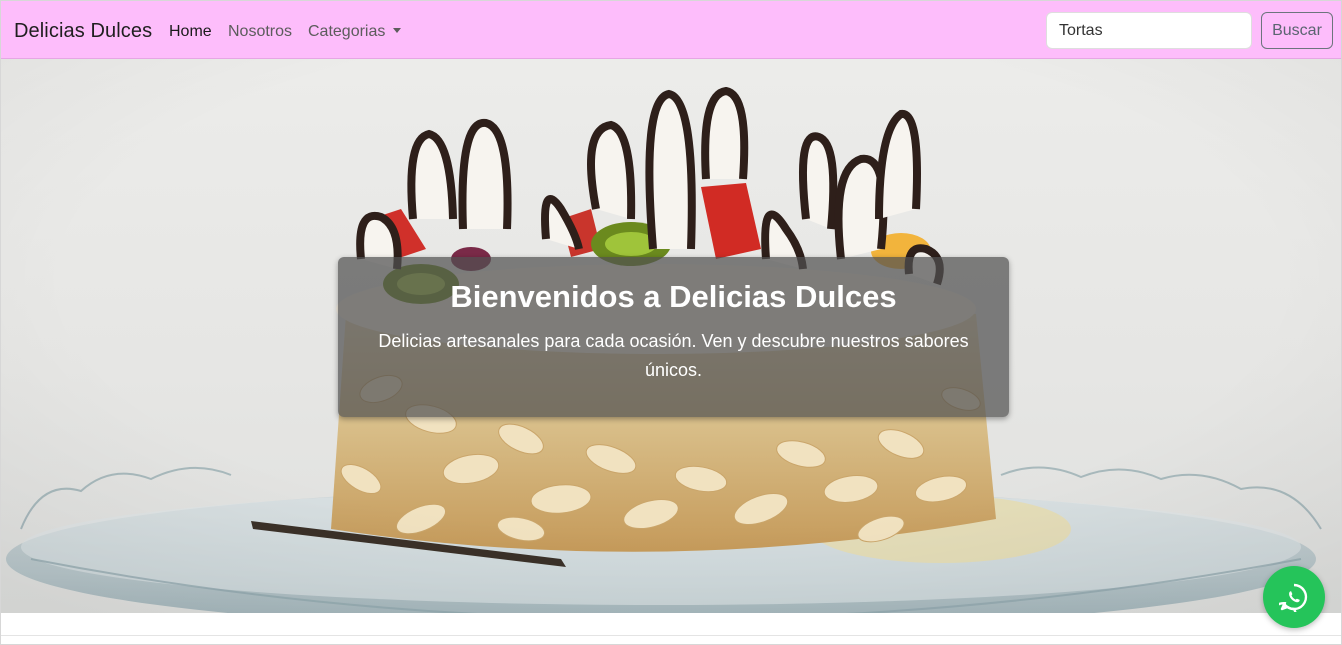 The width and height of the screenshot is (1342, 645). Describe the element at coordinates (671, 635) in the screenshot. I see `divider` at that location.